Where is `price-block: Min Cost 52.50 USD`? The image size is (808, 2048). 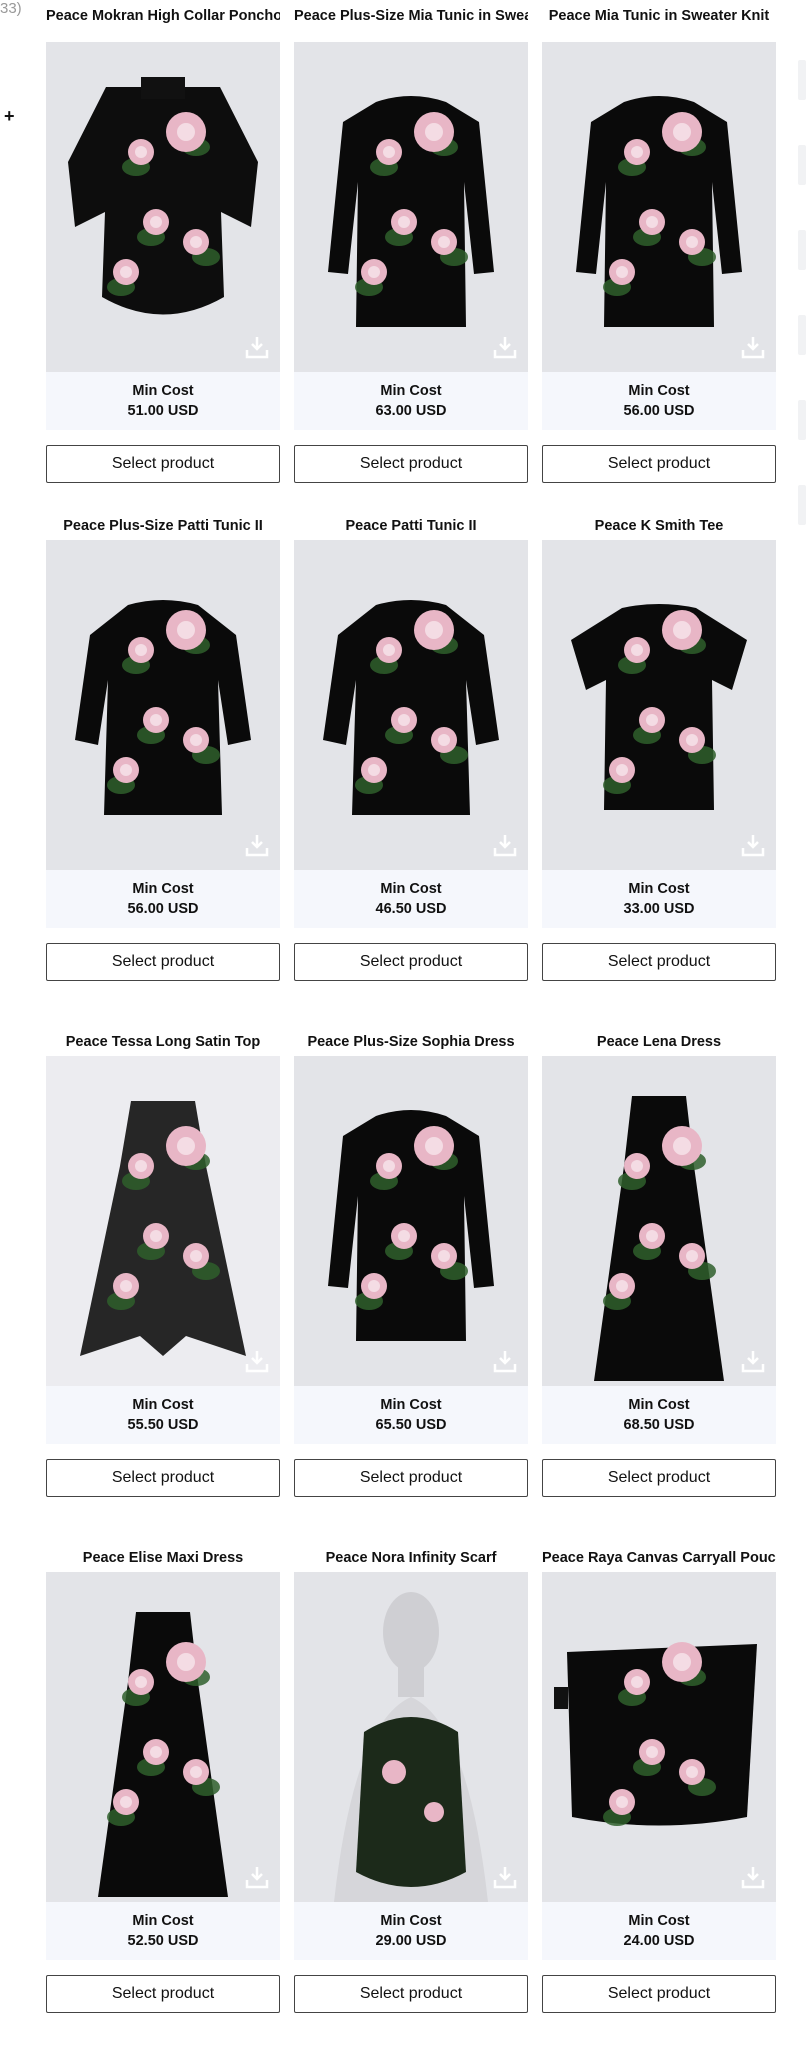 price-block: Min Cost 52.50 USD is located at coordinates (163, 1931).